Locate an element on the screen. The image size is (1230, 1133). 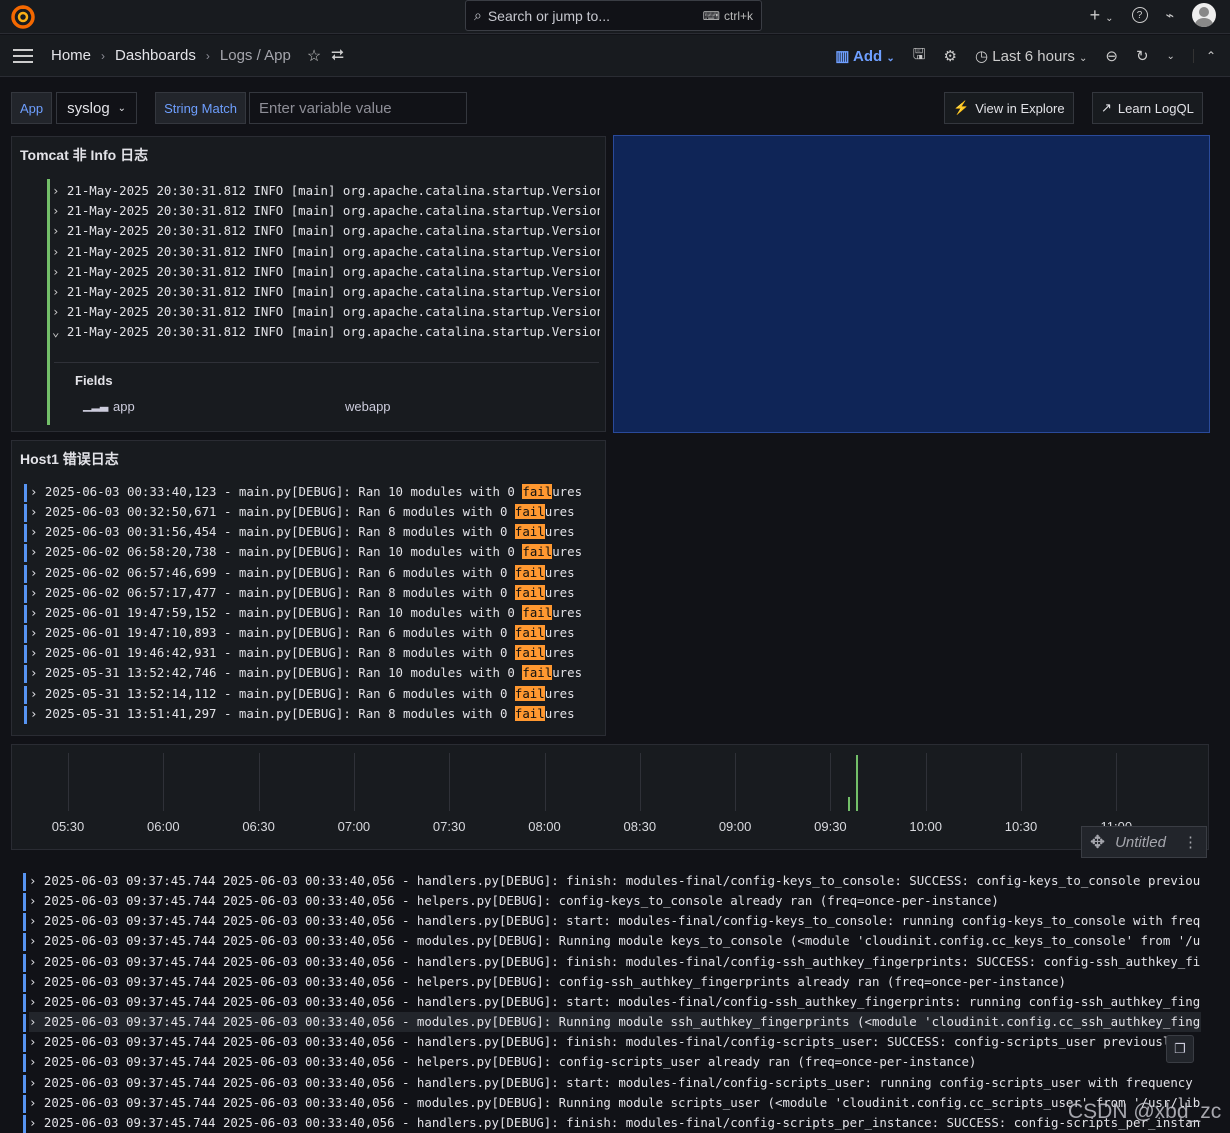
new-plus-icon: + ⌄ is located at coordinates (1102, 15).